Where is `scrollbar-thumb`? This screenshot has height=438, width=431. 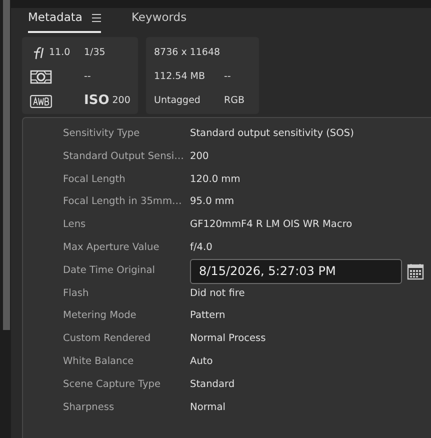
scrollbar-thumb is located at coordinates (6, 165).